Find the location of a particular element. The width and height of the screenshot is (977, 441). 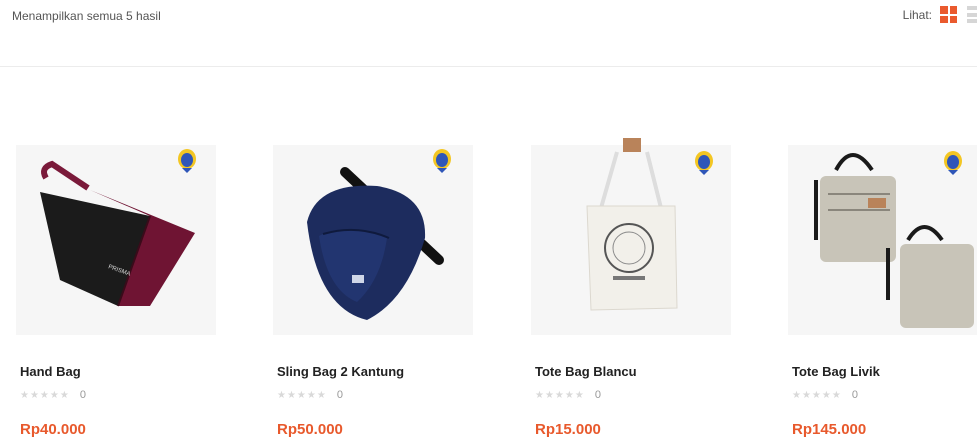

product-image-hand-bag: PRISMA is located at coordinates (117, 235).